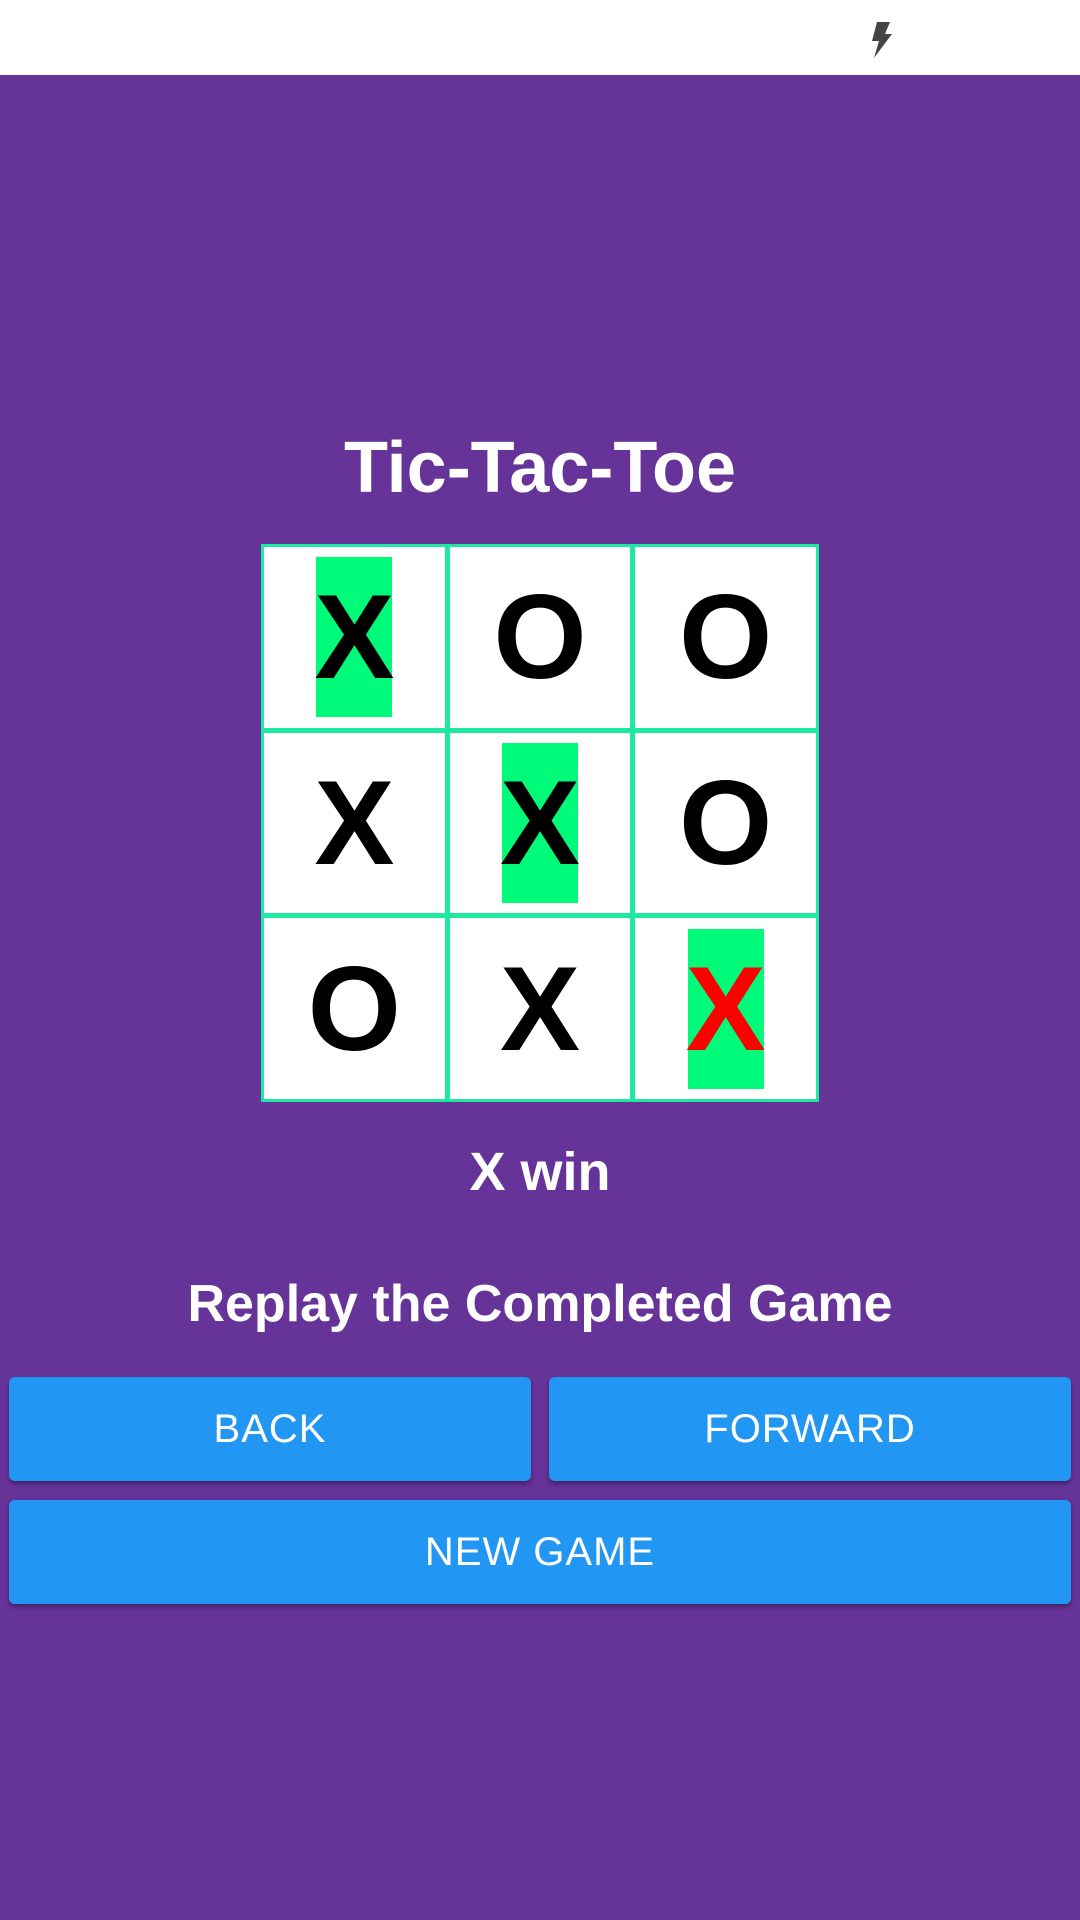  Describe the element at coordinates (540, 1172) in the screenshot. I see `game-result: X win` at that location.